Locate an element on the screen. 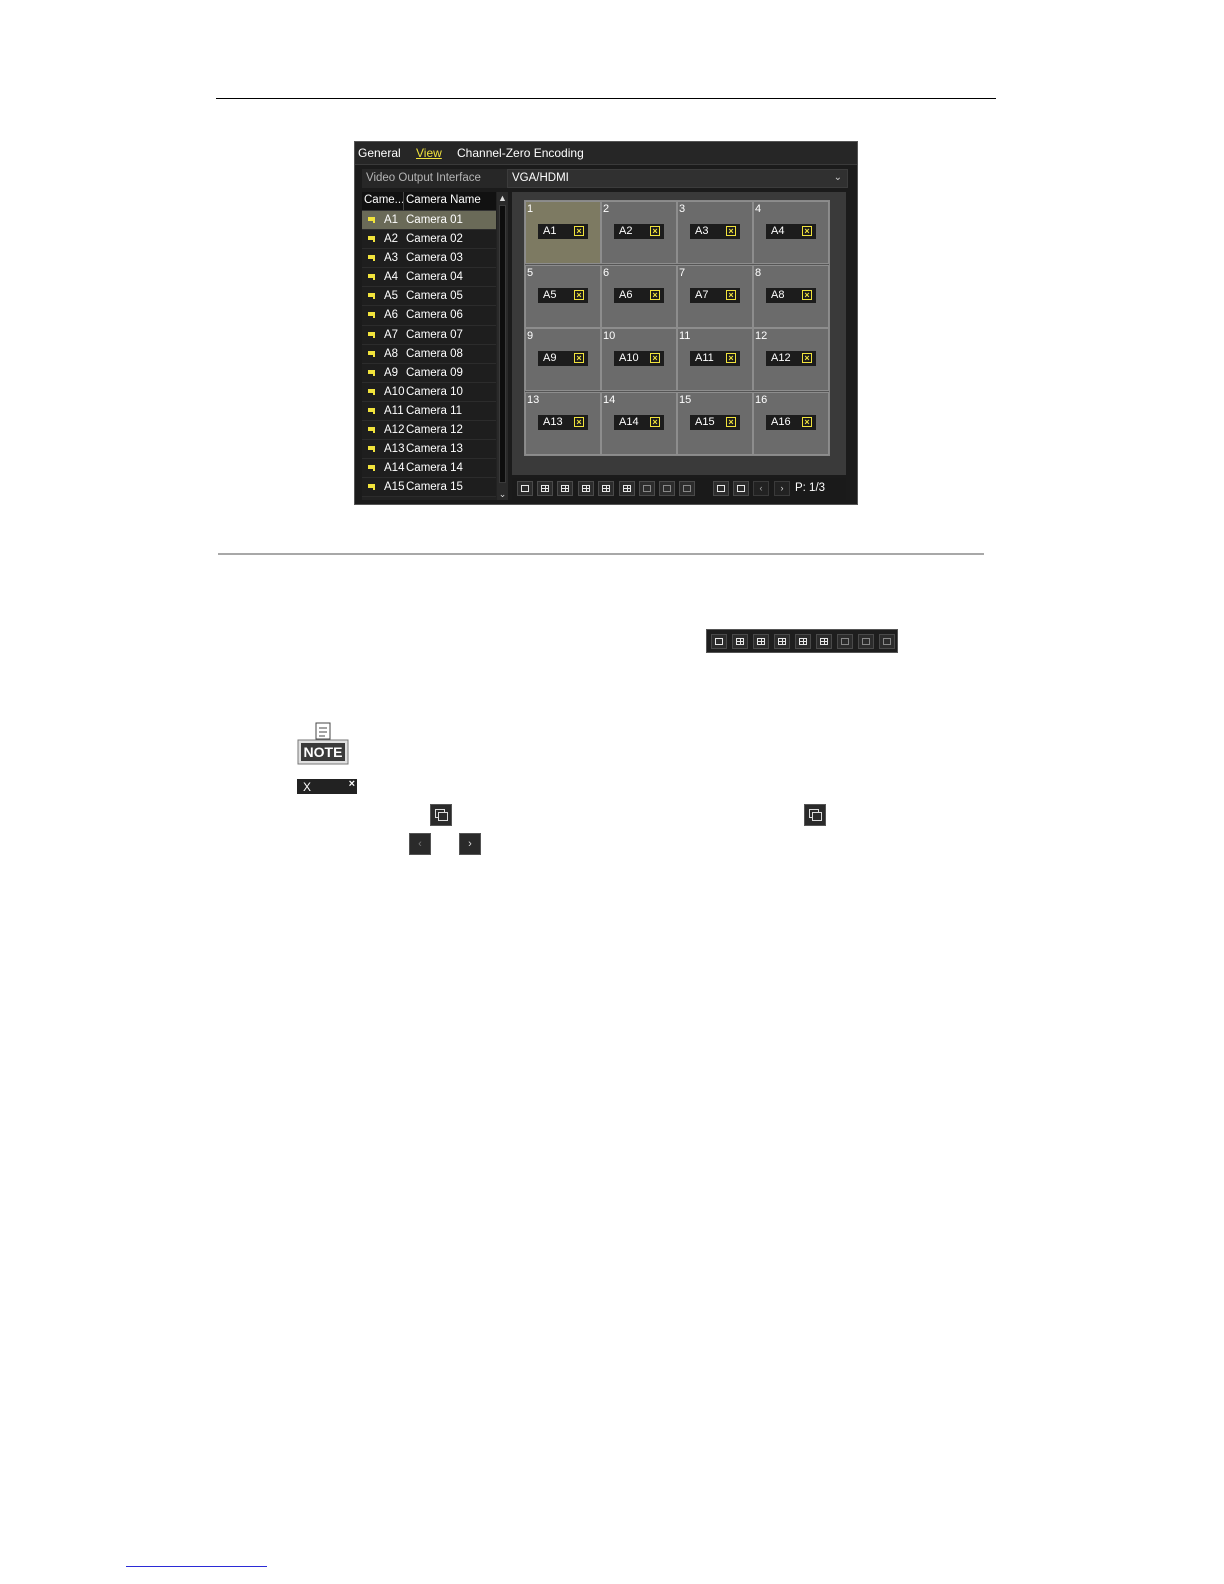 Image resolution: width=1224 pixels, height=1584 pixels. column-divider is located at coordinates (403, 201).